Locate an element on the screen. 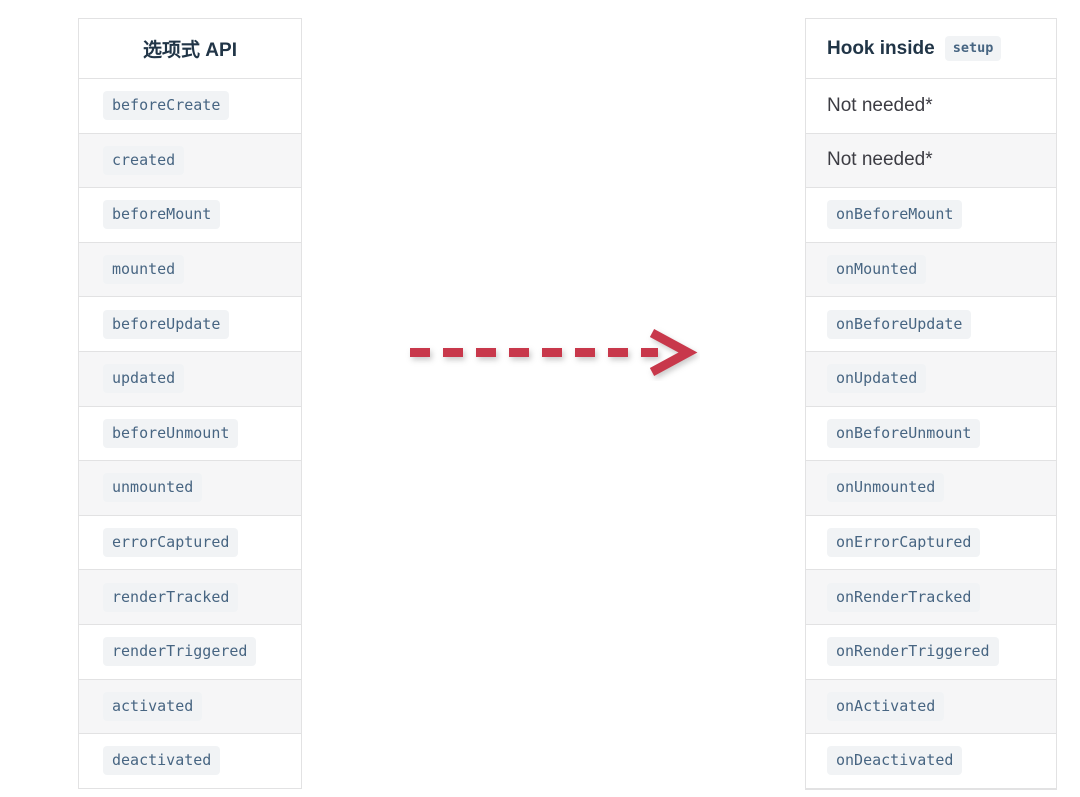 The width and height of the screenshot is (1080, 797). table-row: onMounted is located at coordinates (931, 270).